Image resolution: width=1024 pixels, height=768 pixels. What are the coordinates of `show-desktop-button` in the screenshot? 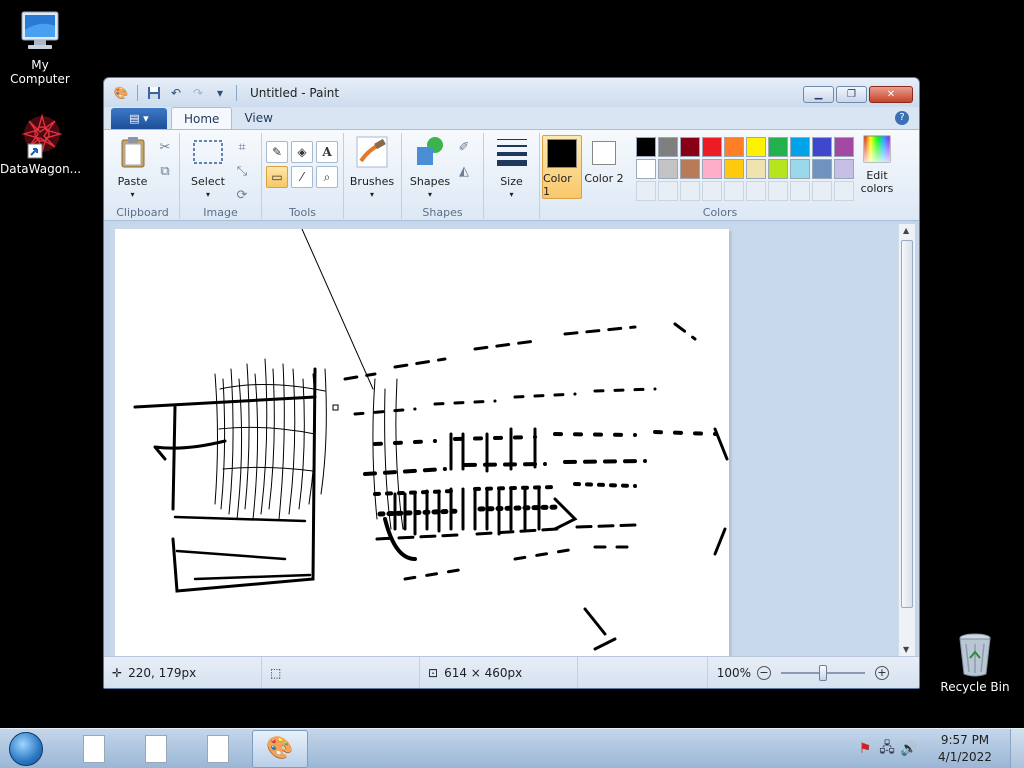 It's located at (1017, 748).